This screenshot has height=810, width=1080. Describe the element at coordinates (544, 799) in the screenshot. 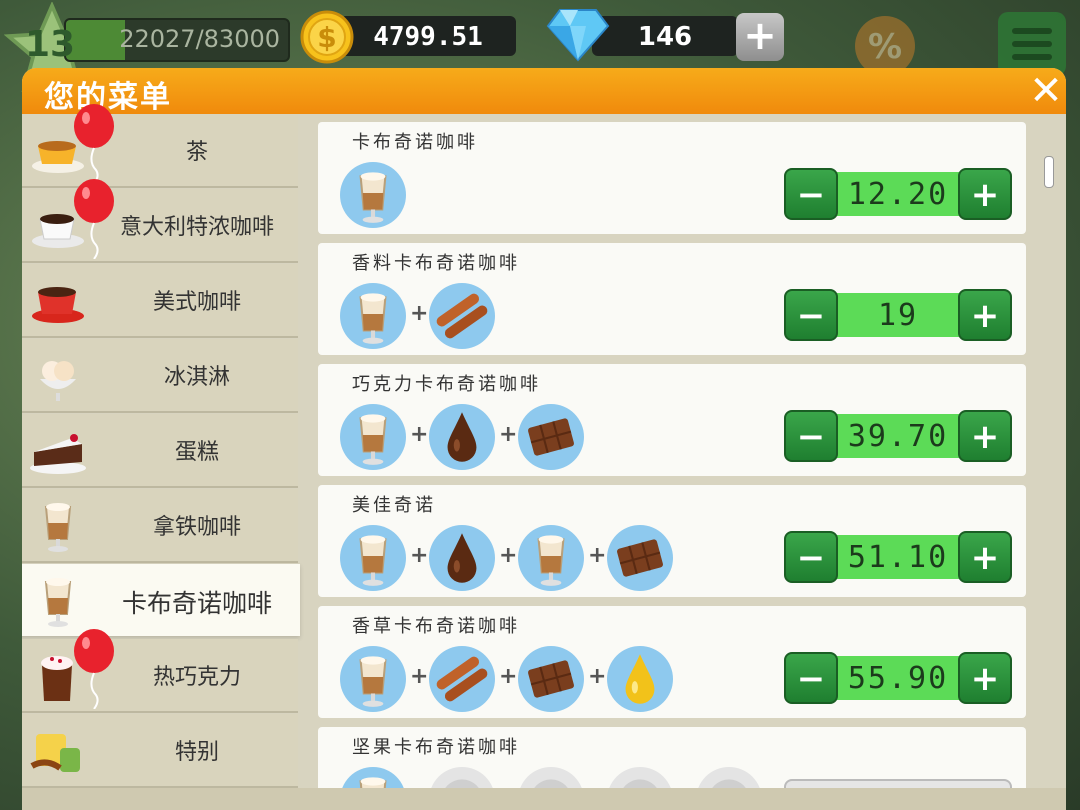

I see `panel-bottom-edge` at that location.